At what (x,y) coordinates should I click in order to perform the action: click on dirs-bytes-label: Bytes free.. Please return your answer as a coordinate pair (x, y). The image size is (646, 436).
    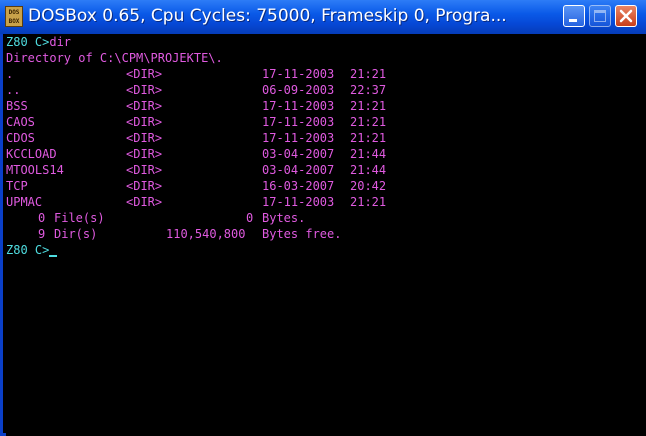
    Looking at the image, I should click on (302, 234).